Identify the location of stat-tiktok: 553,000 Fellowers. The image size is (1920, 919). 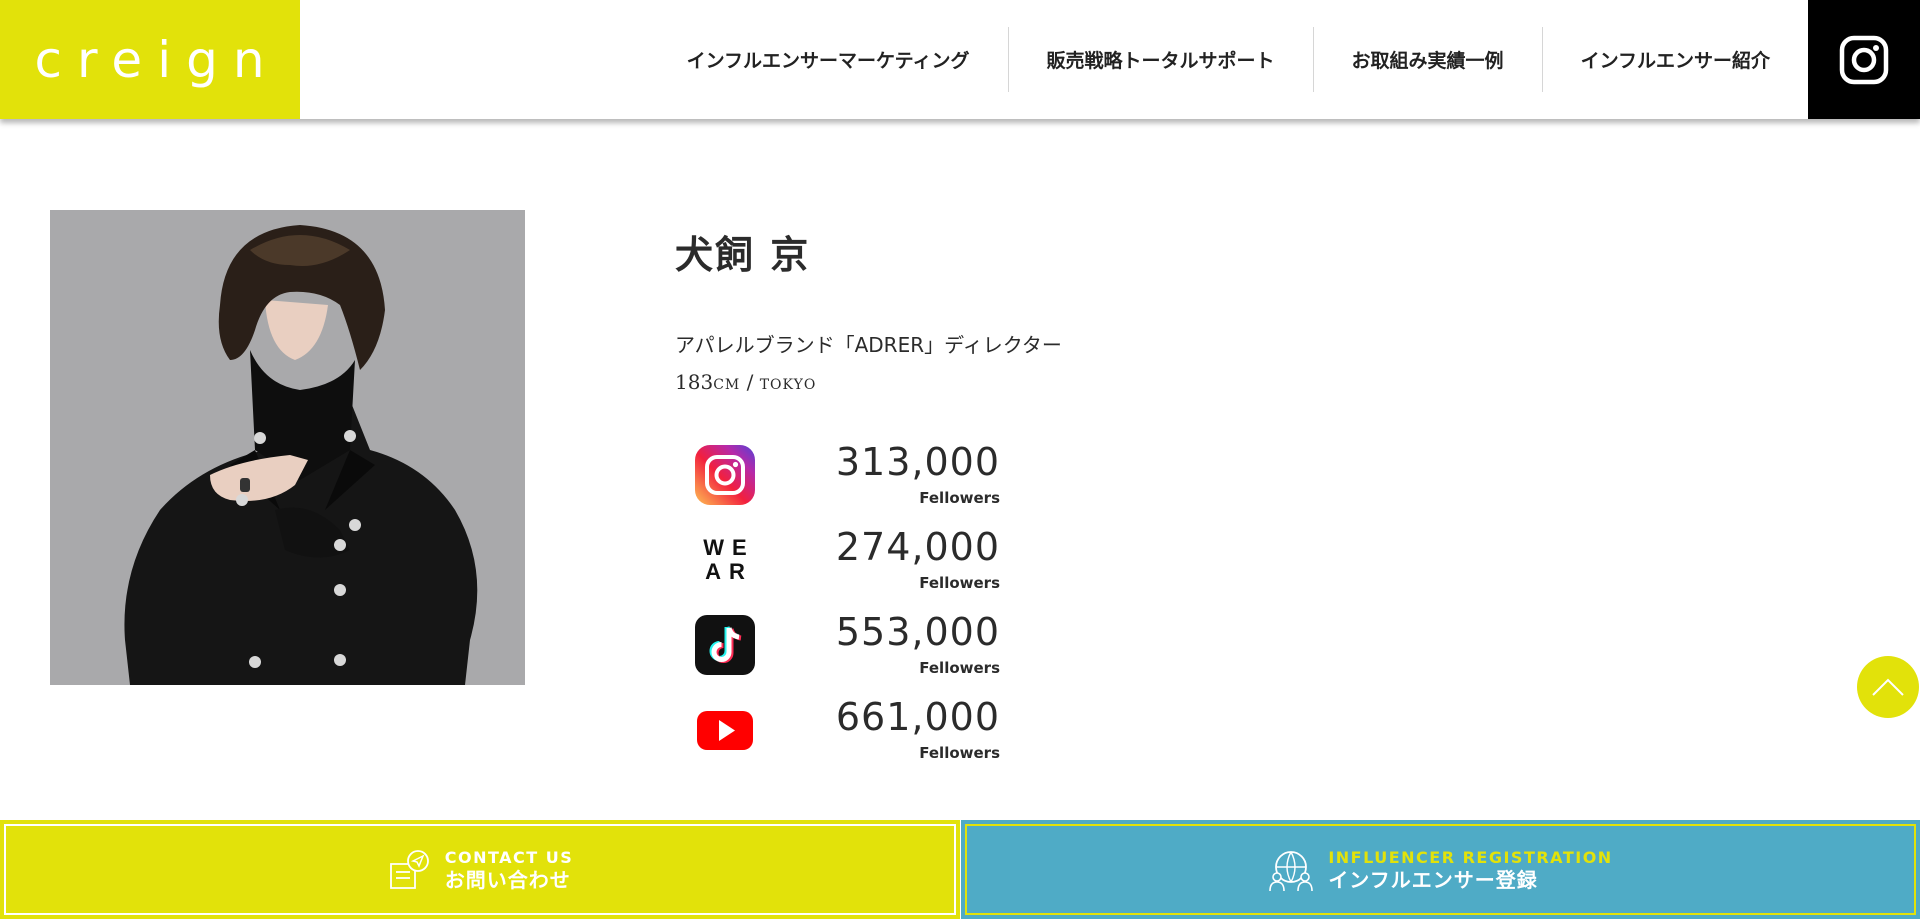
(840, 652).